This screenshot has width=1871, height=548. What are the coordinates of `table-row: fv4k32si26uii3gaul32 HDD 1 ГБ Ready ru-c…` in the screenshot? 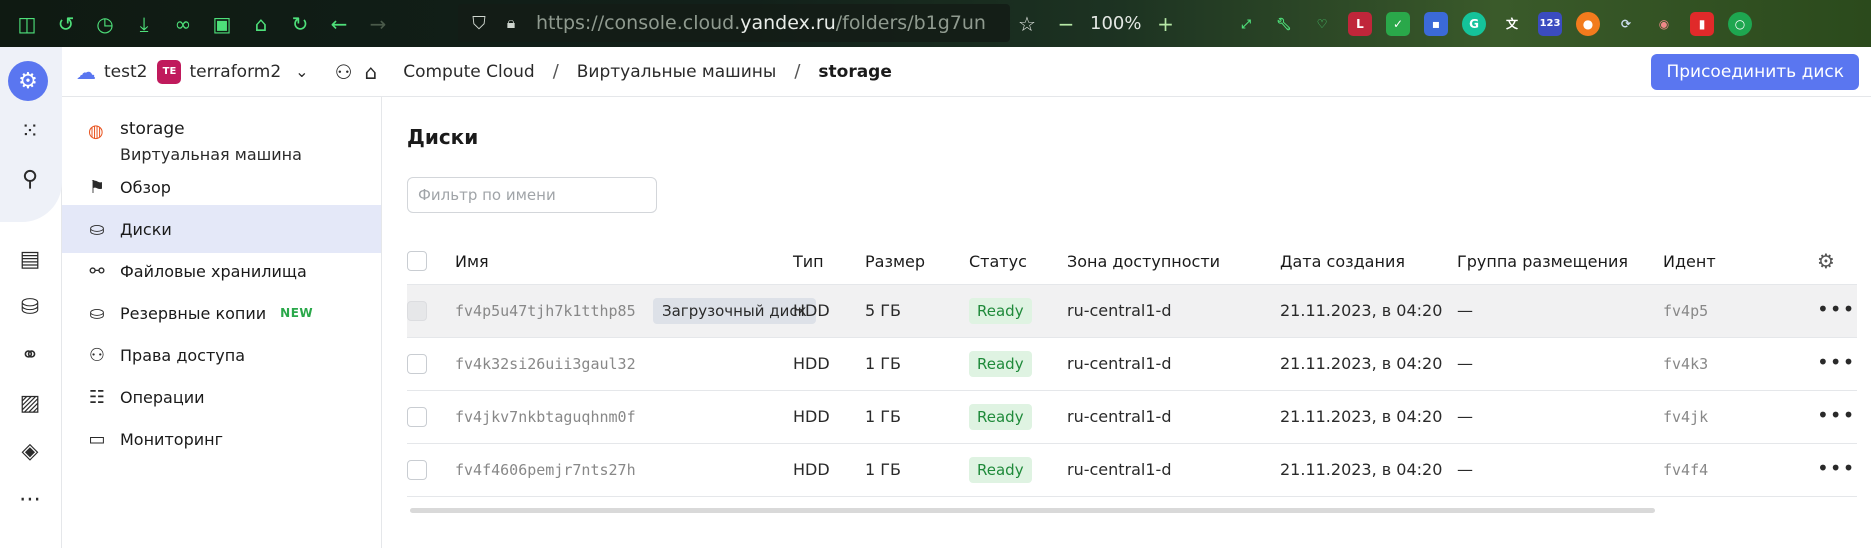 It's located at (1132, 364).